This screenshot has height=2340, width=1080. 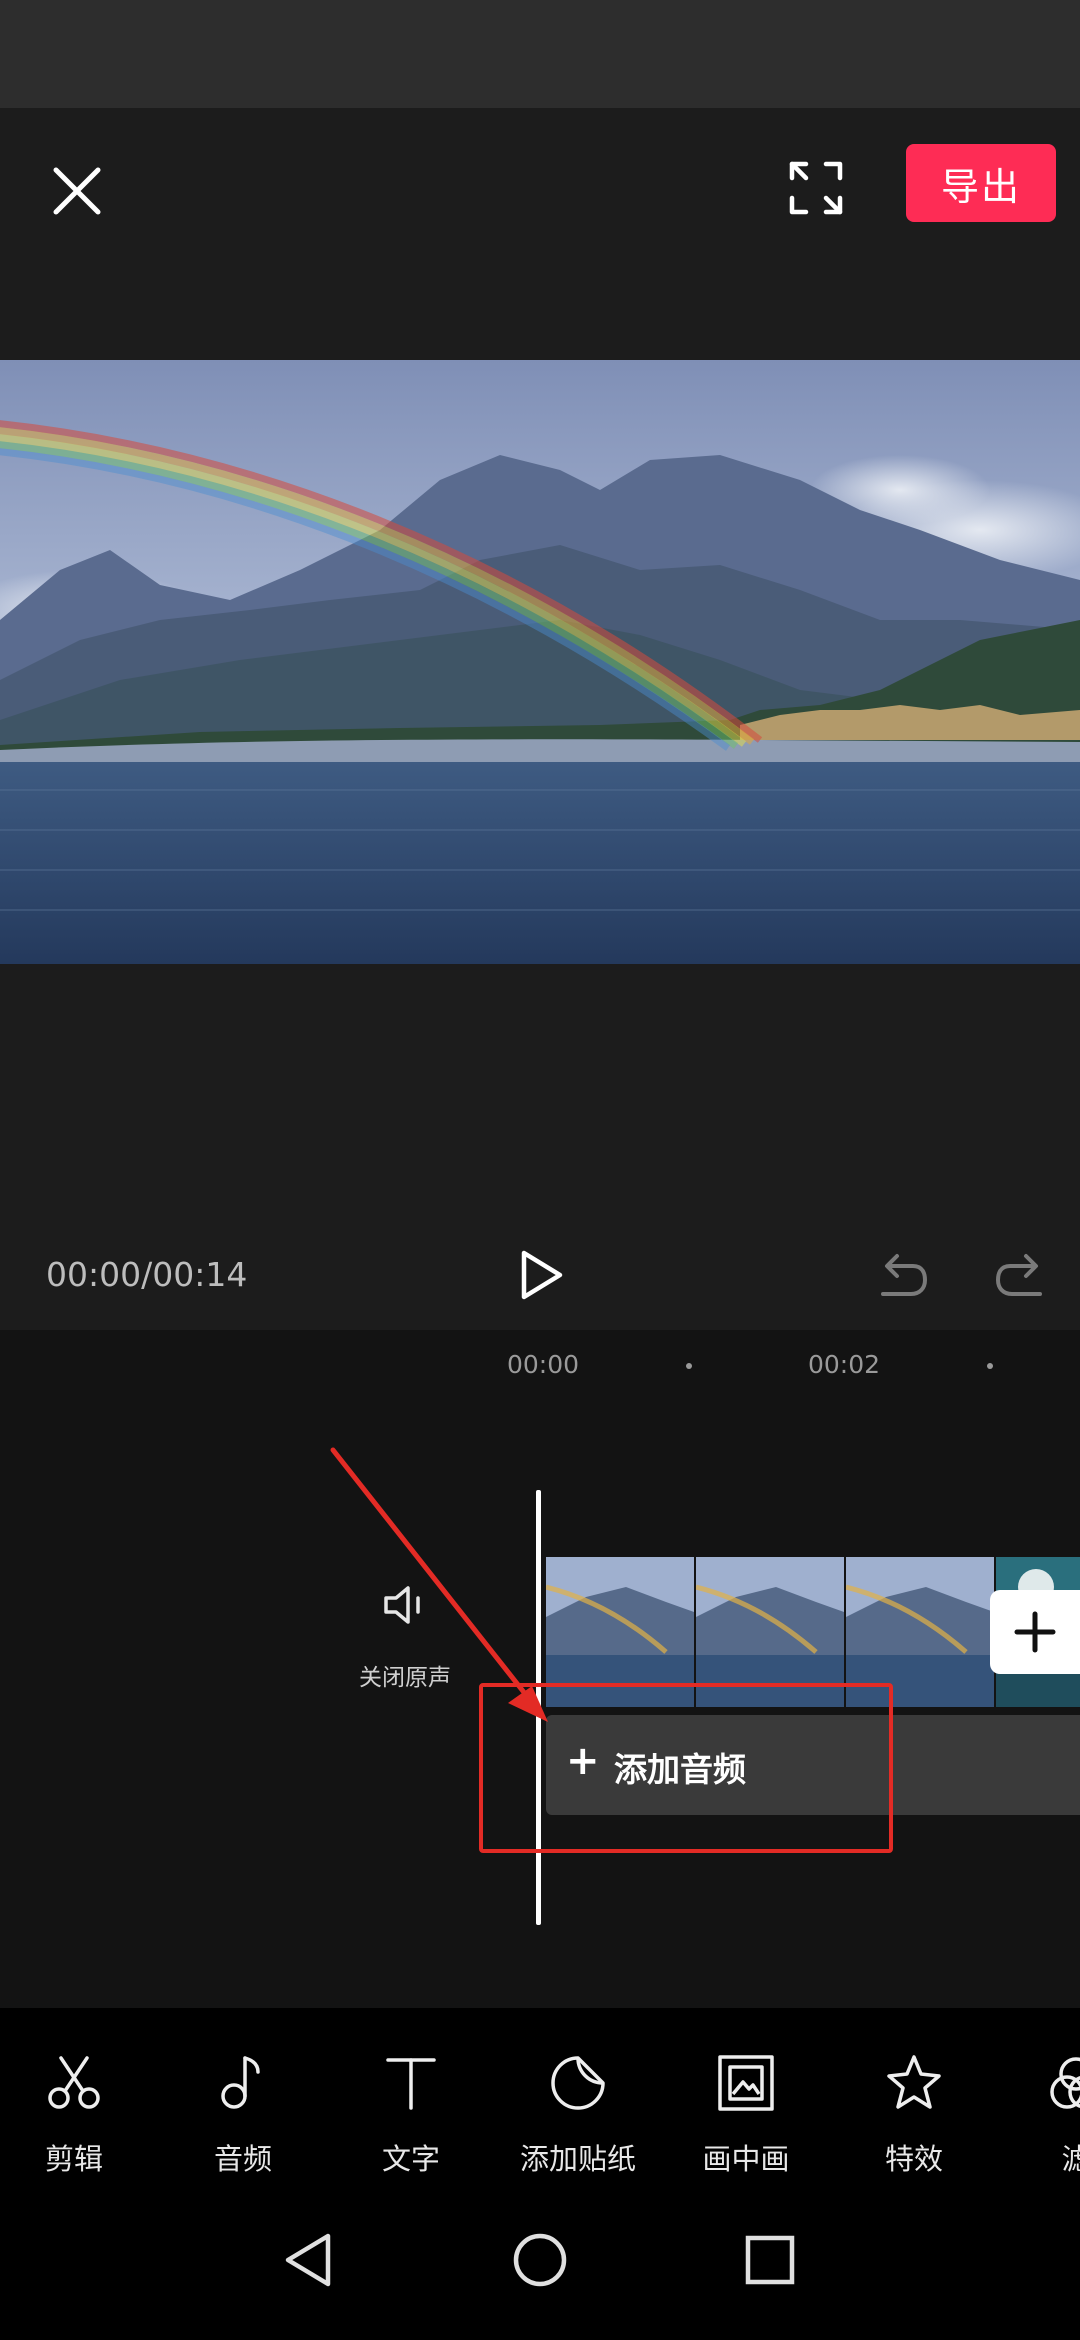 I want to click on toolbar-item-edit: 剪辑, so click(x=77, y=2094).